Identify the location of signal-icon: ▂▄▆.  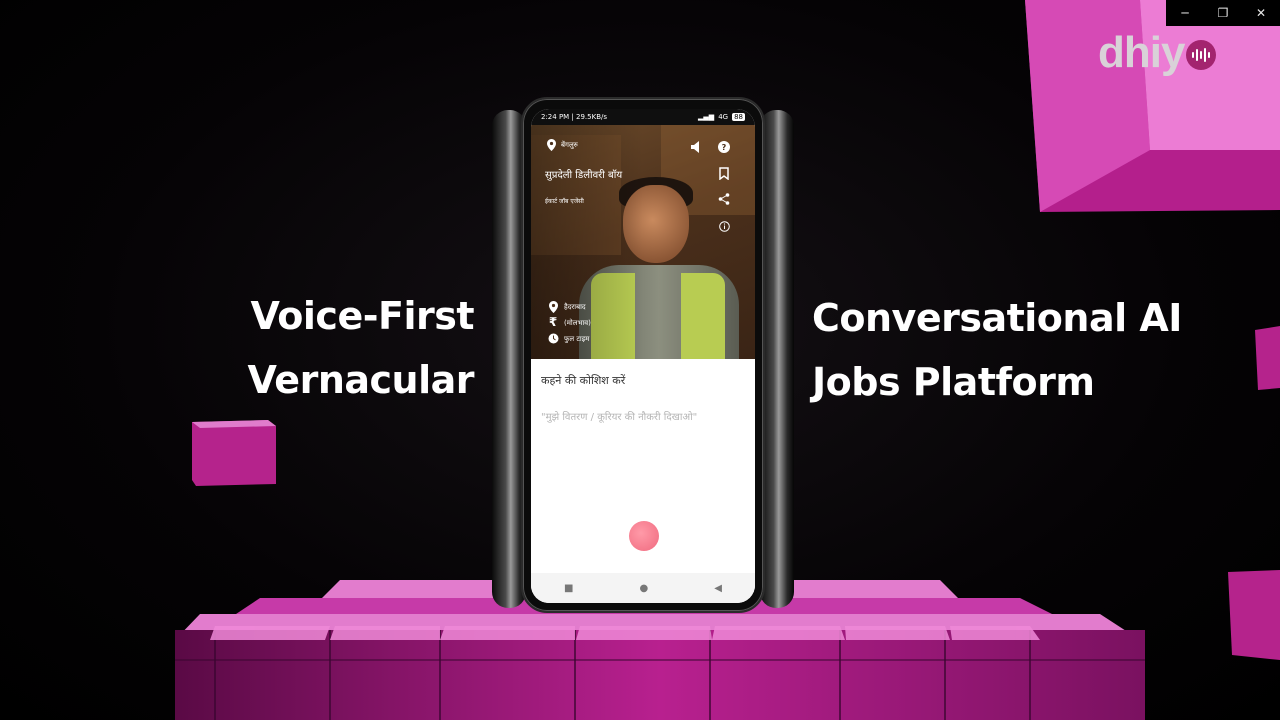
(706, 117).